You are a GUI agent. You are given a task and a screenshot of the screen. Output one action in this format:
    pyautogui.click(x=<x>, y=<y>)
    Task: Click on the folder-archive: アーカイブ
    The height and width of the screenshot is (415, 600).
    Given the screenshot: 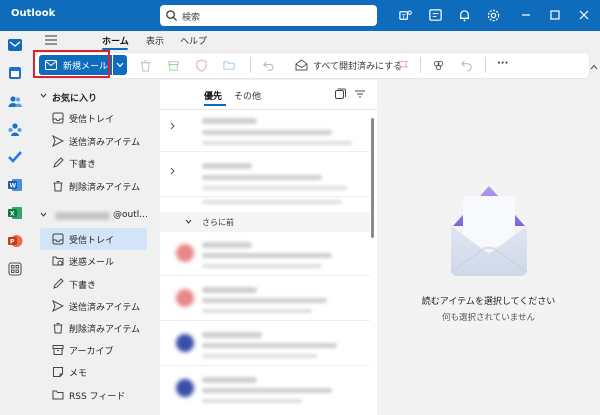 What is the action you would take?
    pyautogui.click(x=93, y=350)
    